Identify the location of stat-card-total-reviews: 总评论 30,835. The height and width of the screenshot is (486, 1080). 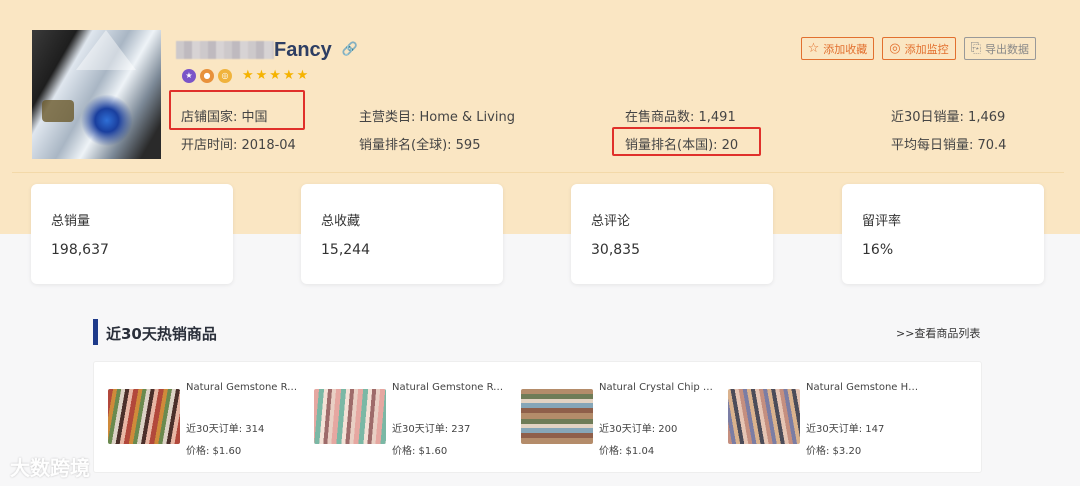
(672, 234).